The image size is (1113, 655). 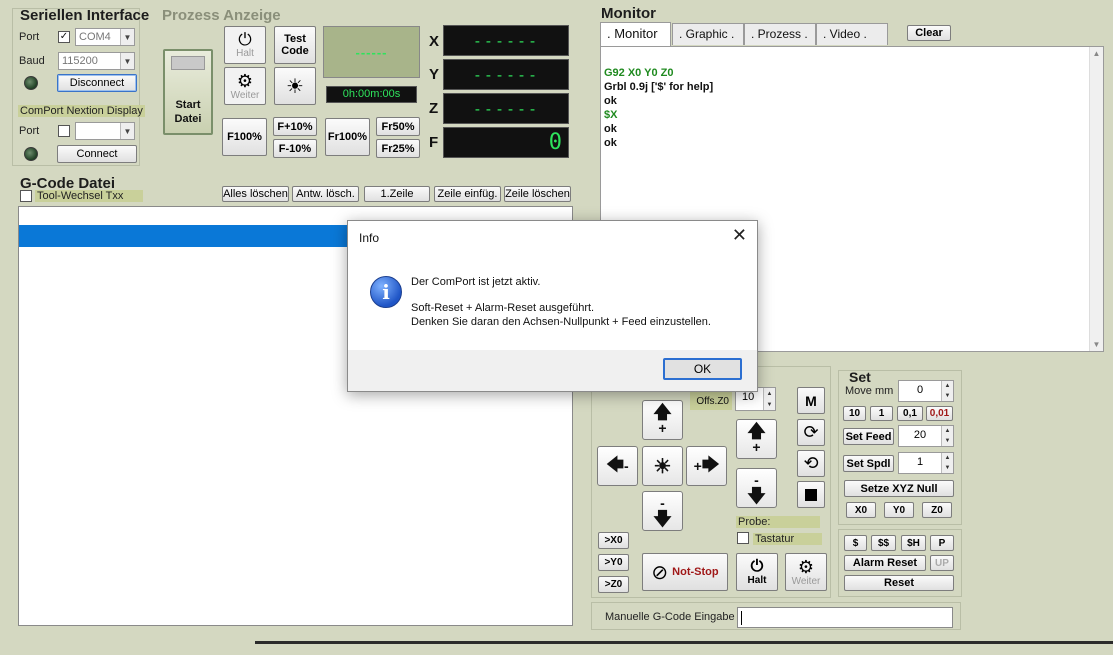 What do you see at coordinates (811, 463) in the screenshot?
I see `spindle-ccw-button: ⟲` at bounding box center [811, 463].